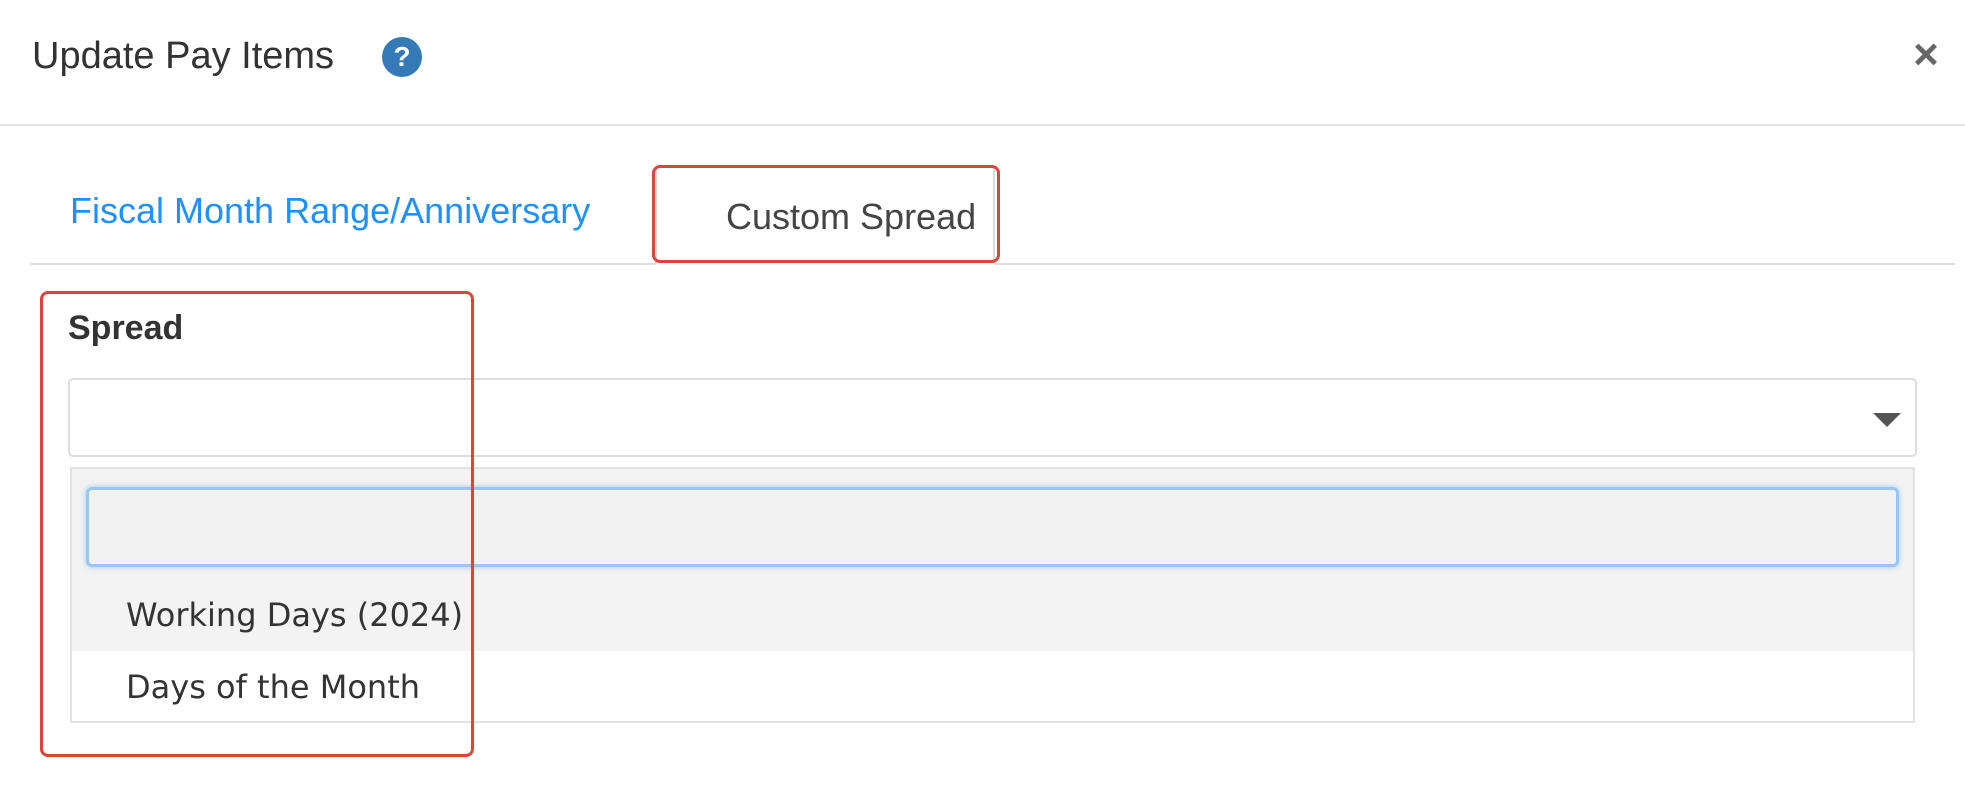 This screenshot has height=803, width=1965. I want to click on dialog-title: Update Pay Items, so click(183, 56).